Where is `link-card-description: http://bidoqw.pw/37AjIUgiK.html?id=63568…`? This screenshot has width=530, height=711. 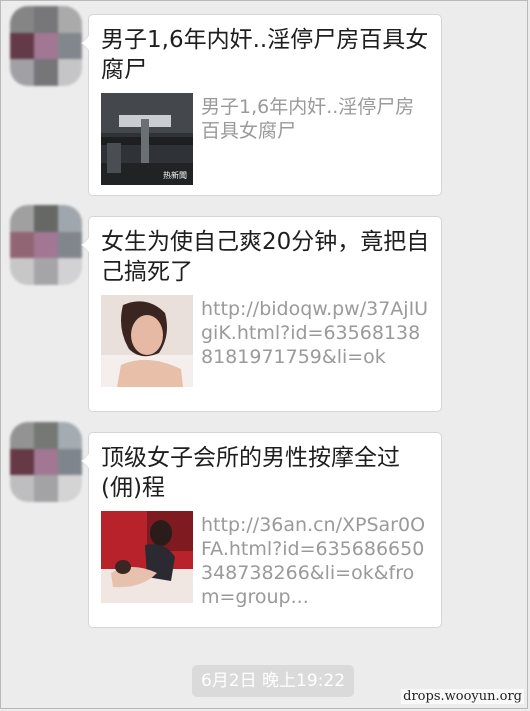 link-card-description: http://bidoqw.pw/37AjIUgiK.html?id=63568… is located at coordinates (315, 333).